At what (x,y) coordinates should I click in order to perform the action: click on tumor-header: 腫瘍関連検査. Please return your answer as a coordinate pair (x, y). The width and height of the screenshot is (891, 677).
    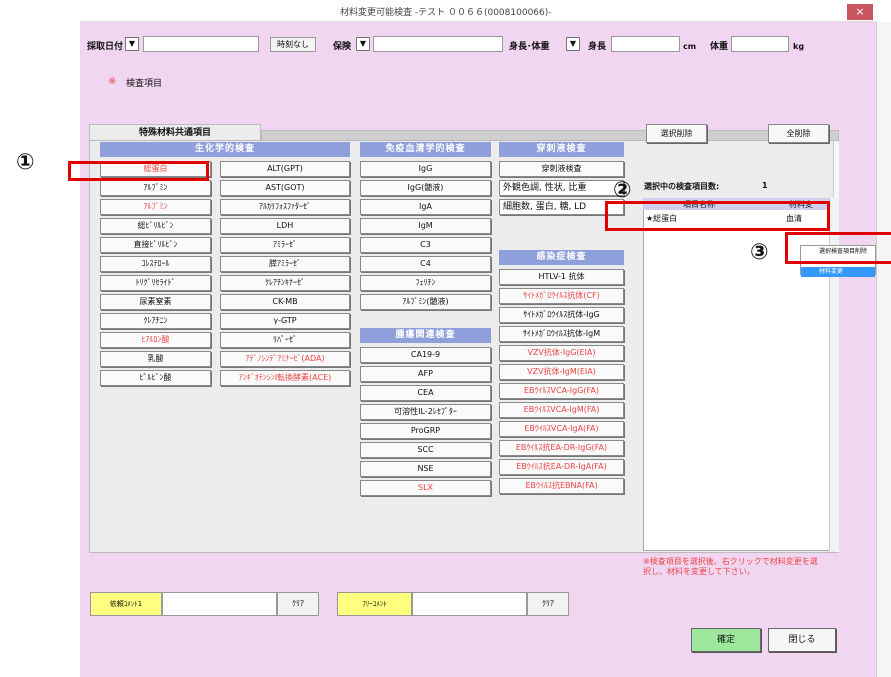
    Looking at the image, I should click on (425, 335).